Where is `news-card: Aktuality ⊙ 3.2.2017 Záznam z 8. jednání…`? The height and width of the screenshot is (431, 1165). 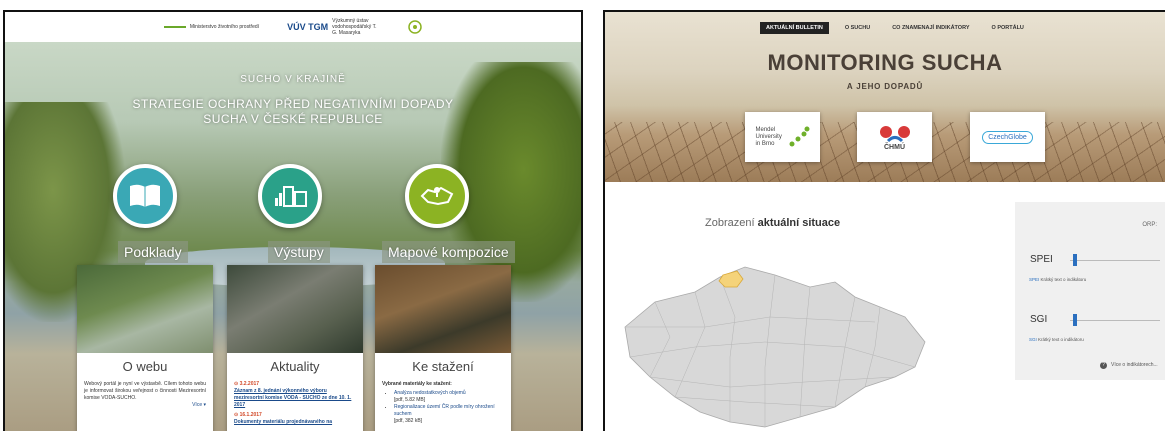 news-card: Aktuality ⊙ 3.2.2017 Záznam z 8. jednání… is located at coordinates (295, 348).